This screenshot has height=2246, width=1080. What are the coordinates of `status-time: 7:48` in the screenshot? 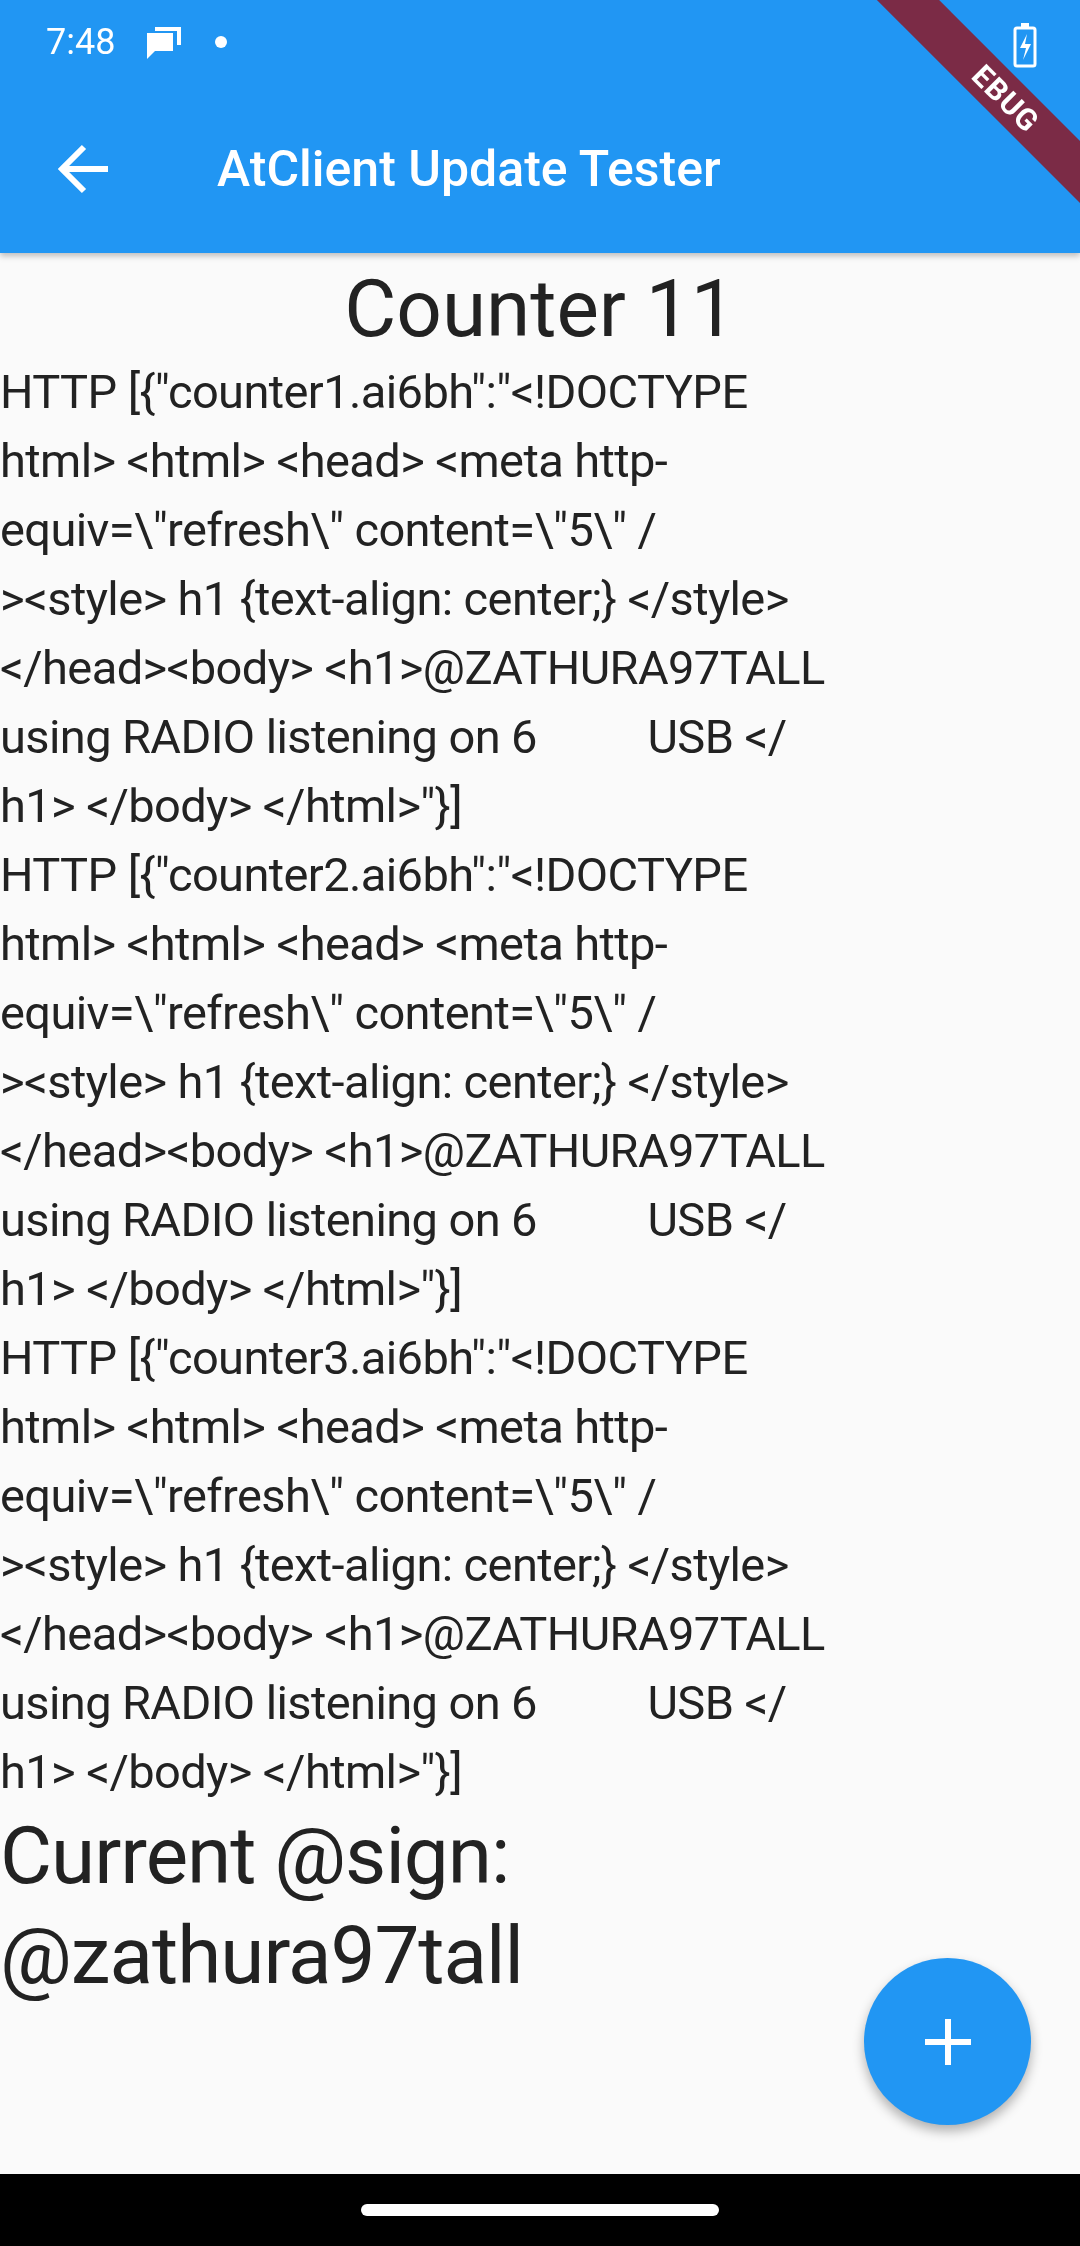 It's located at (81, 42).